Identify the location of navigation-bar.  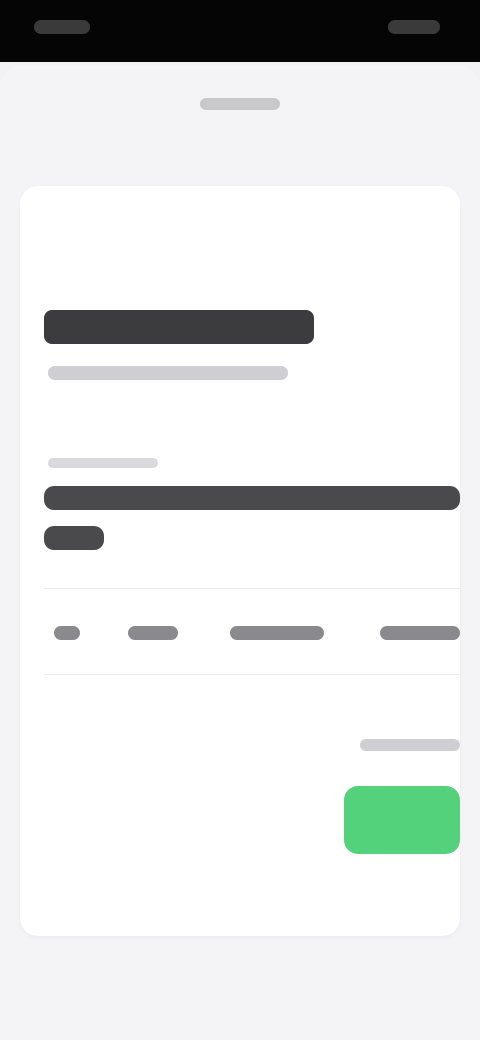
(240, 104).